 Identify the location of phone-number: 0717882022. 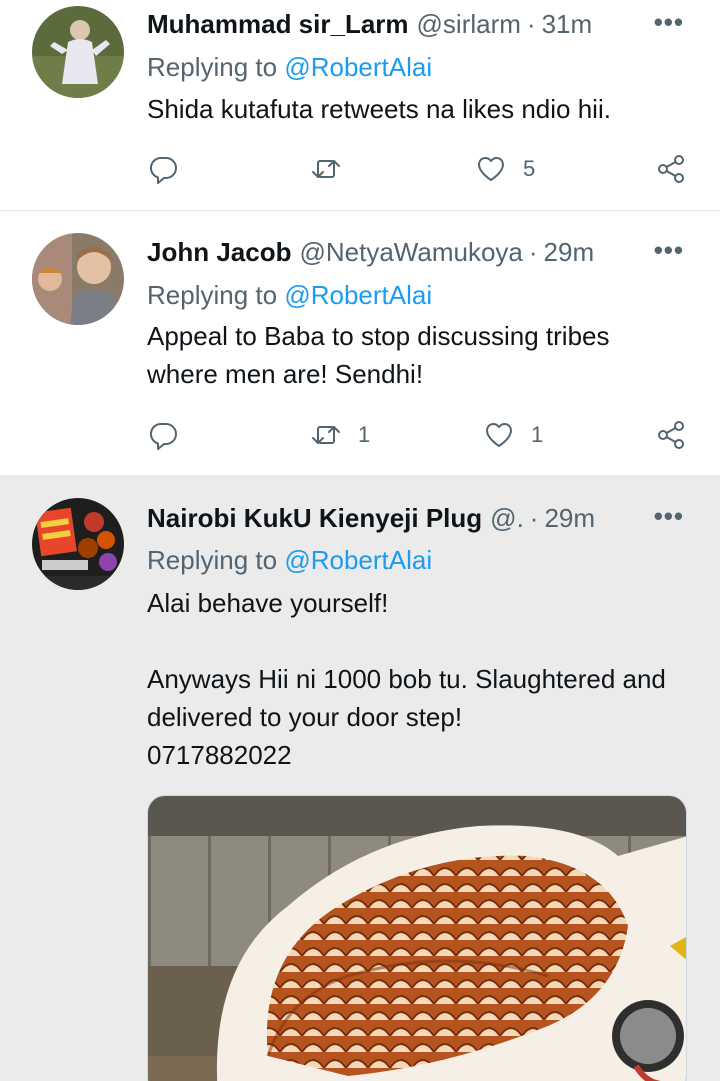
(219, 755).